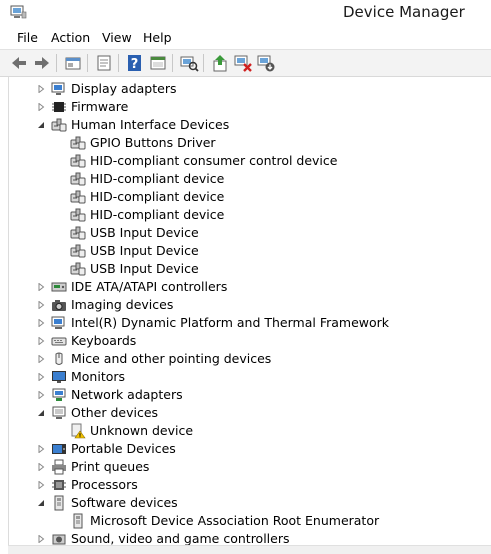 Image resolution: width=491 pixels, height=554 pixels. What do you see at coordinates (110, 466) in the screenshot?
I see `tree-item-label: Print queues` at bounding box center [110, 466].